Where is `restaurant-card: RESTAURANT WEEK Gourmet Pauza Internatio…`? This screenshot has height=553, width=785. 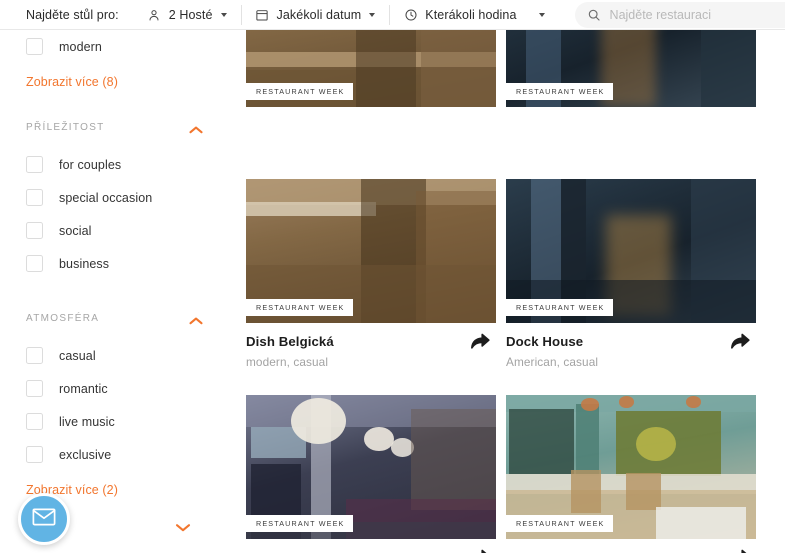
restaurant-card: RESTAURANT WEEK Gourmet Pauza Internatio… is located at coordinates (636, 474).